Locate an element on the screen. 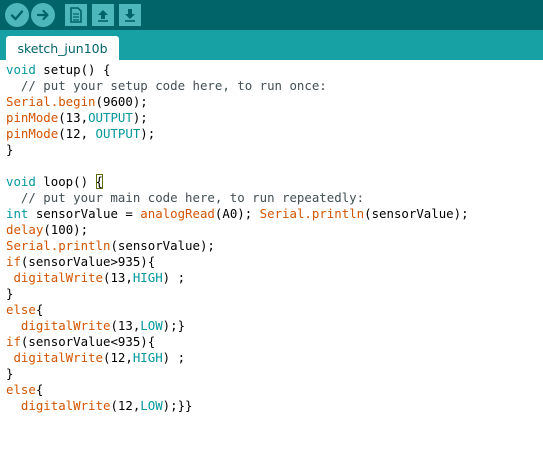 This screenshot has width=543, height=454. code-token: loop() is located at coordinates (65, 181).